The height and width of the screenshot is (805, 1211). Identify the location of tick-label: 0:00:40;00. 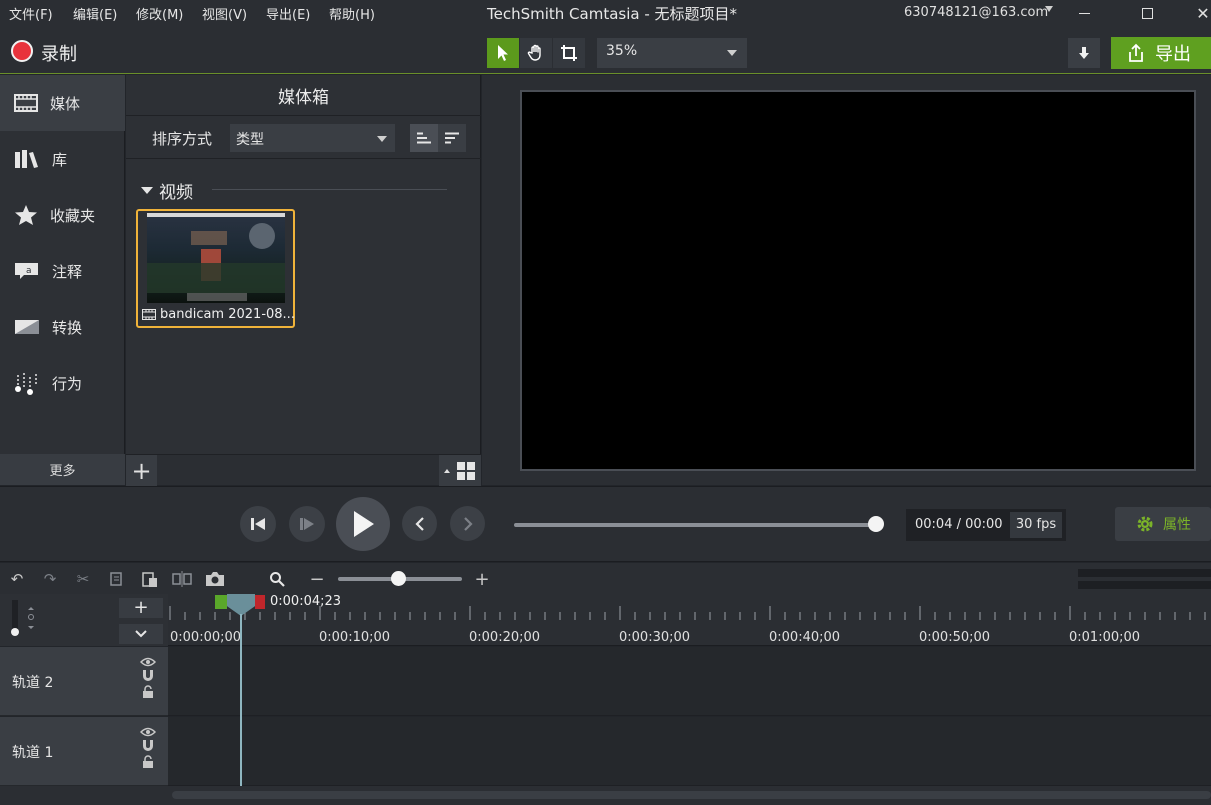
(805, 637).